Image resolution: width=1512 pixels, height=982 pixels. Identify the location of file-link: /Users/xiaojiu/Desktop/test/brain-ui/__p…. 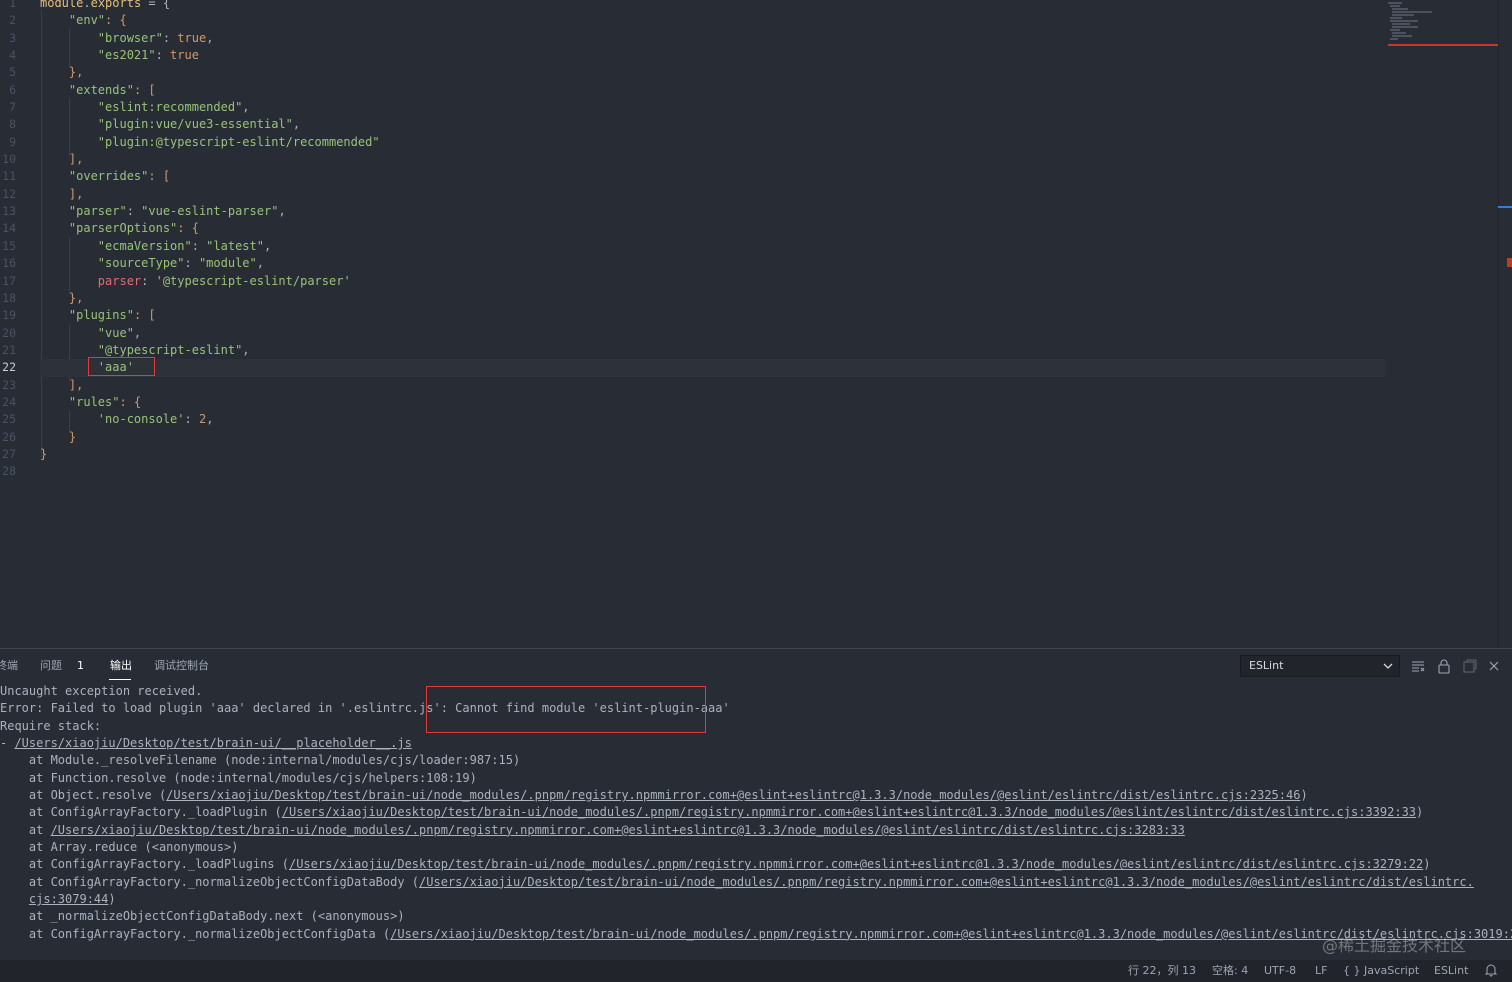
(212, 743).